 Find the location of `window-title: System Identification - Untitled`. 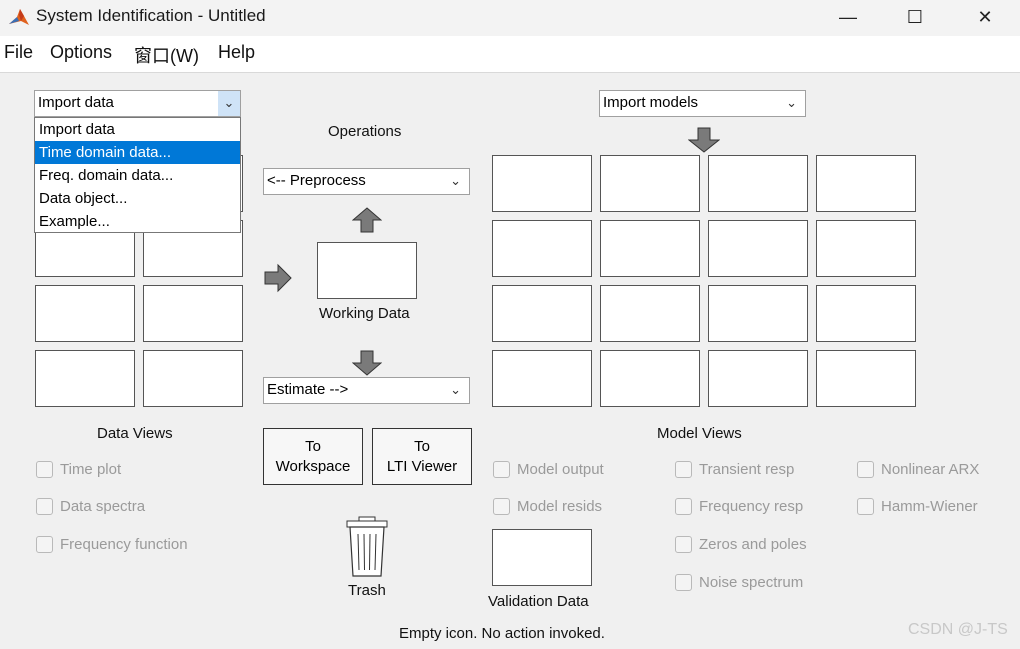

window-title: System Identification - Untitled is located at coordinates (151, 15).